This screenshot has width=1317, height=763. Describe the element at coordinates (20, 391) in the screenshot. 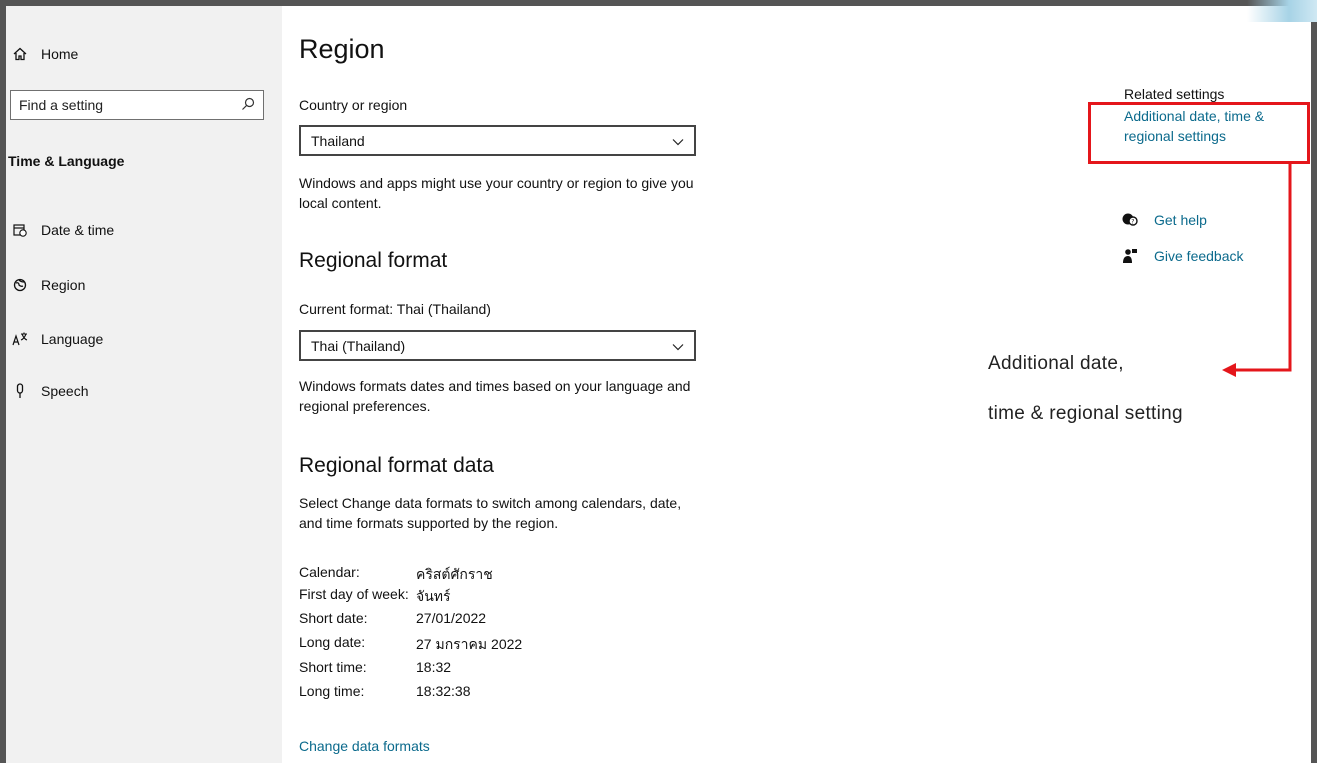

I see `microphone-icon` at that location.